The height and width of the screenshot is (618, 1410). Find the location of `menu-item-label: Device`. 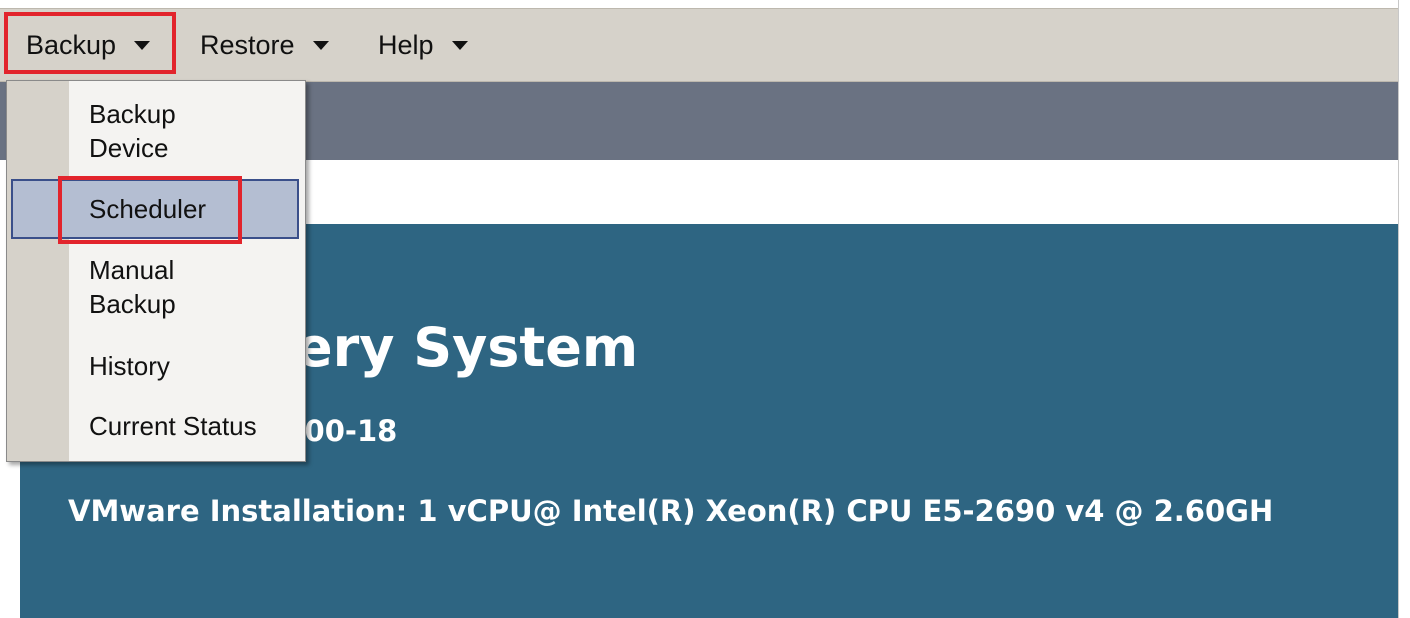

menu-item-label: Device is located at coordinates (129, 148).